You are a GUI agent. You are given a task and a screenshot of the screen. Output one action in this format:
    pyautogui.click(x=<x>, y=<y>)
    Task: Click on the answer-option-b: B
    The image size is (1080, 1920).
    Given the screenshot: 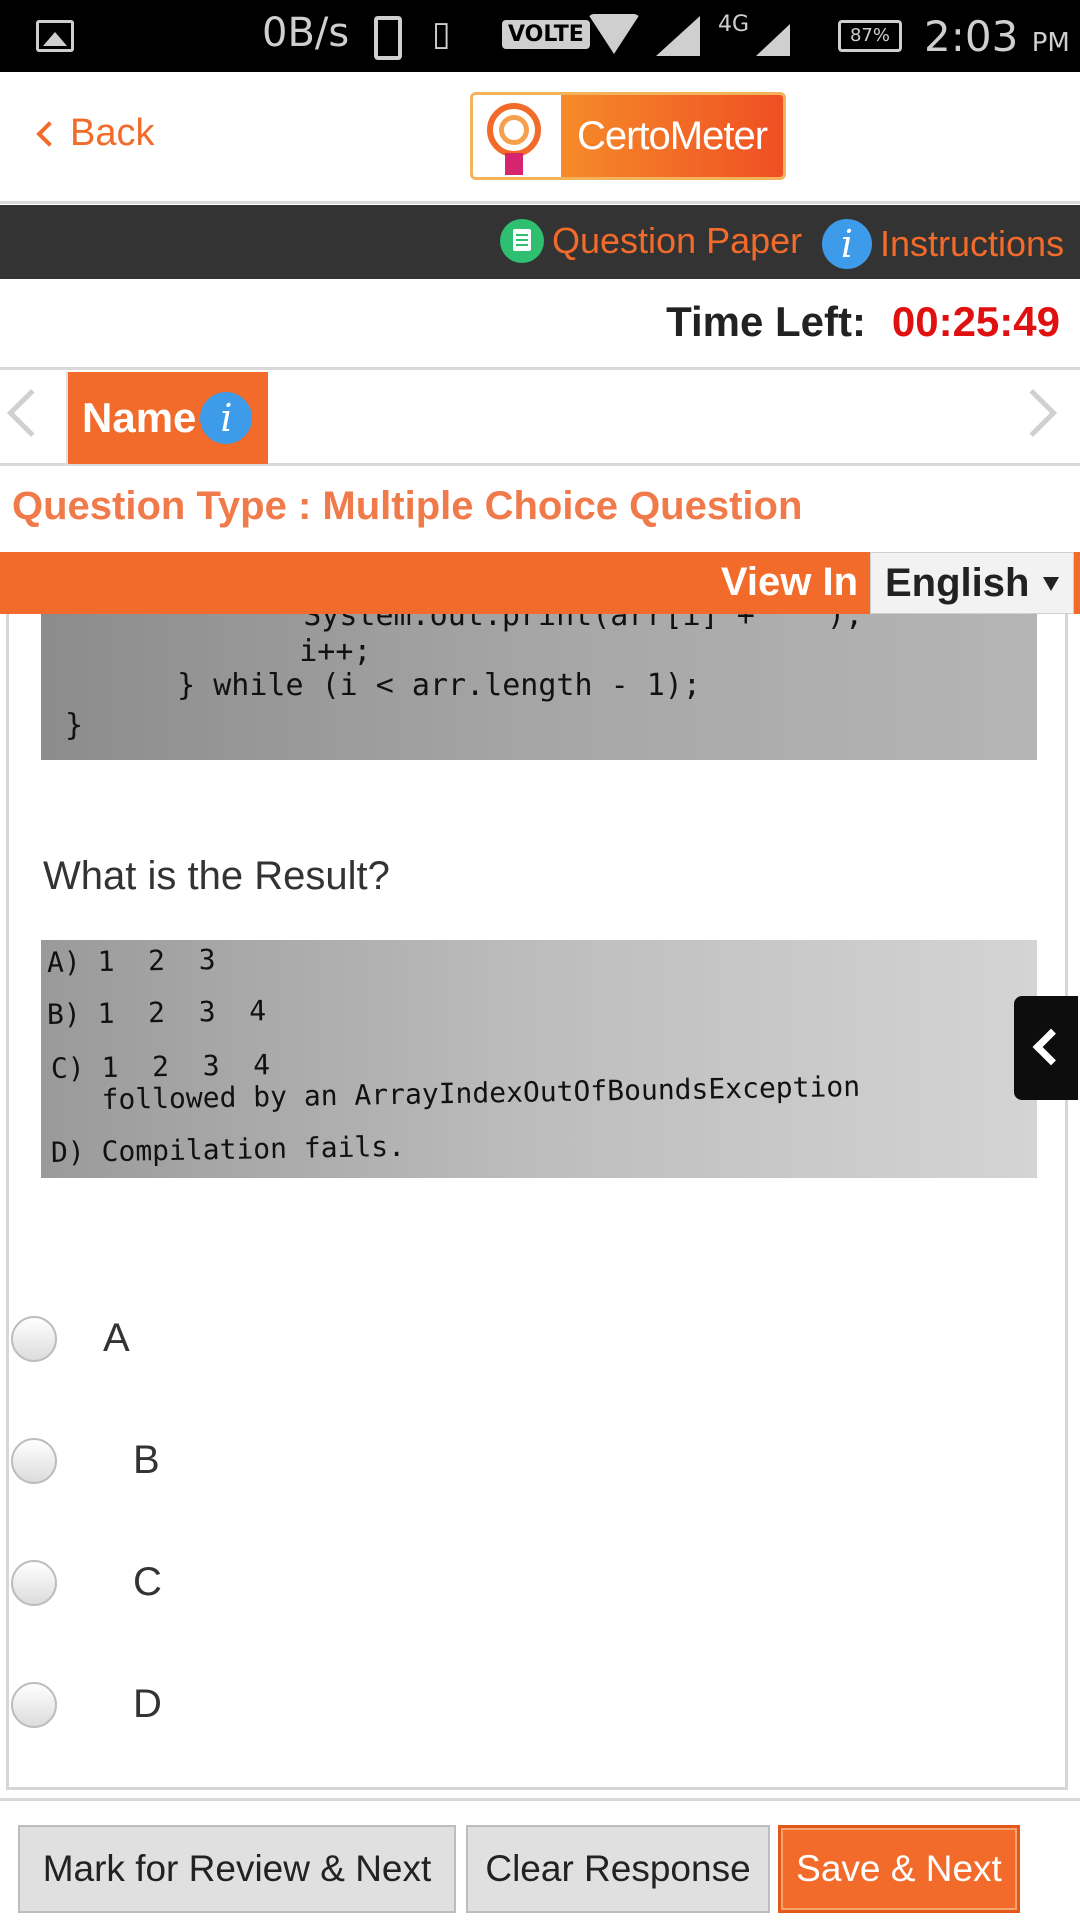 What is the action you would take?
    pyautogui.click(x=85, y=1461)
    